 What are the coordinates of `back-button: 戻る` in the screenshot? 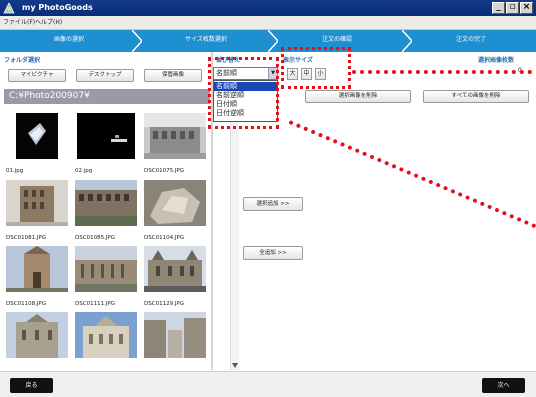 It's located at (31, 385).